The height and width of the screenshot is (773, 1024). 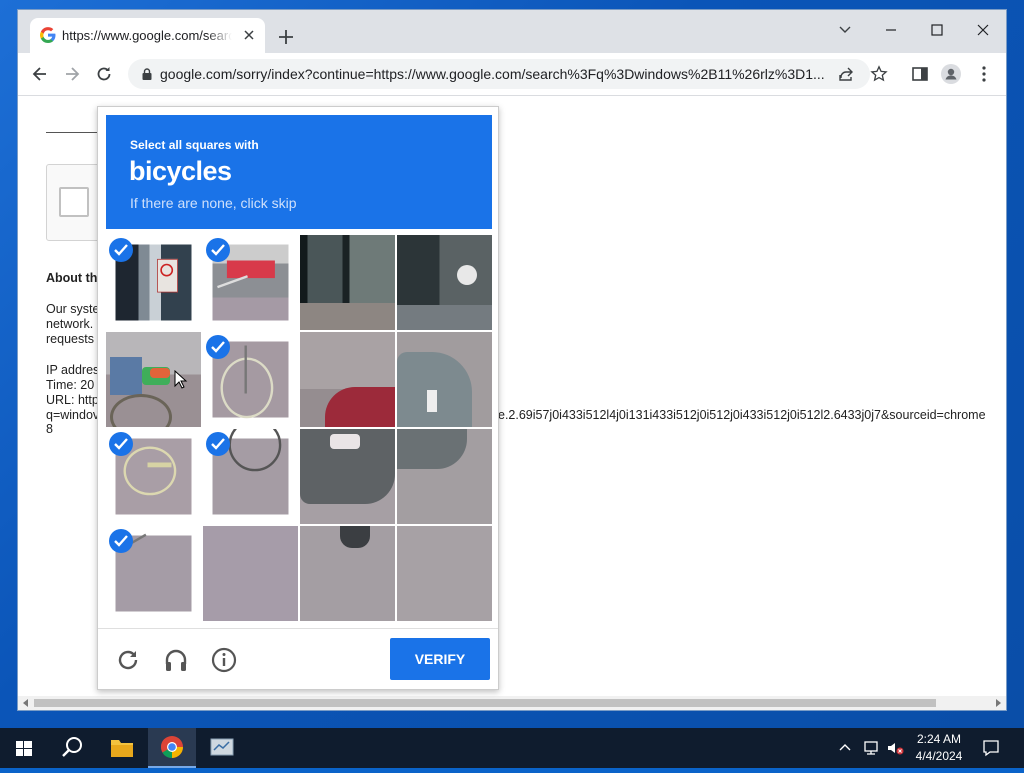 What do you see at coordinates (72, 278) in the screenshot?
I see `about-heading: About th` at bounding box center [72, 278].